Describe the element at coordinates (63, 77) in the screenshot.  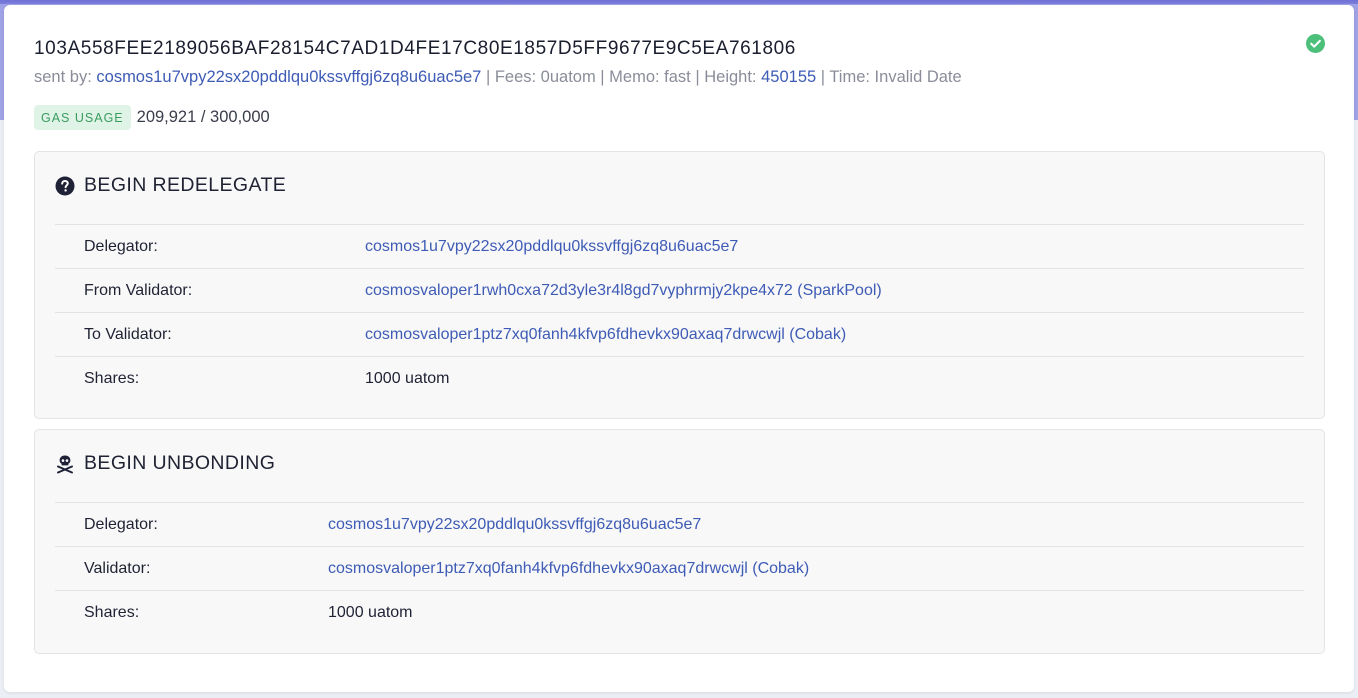
I see `sent-by-label: sent by:` at that location.